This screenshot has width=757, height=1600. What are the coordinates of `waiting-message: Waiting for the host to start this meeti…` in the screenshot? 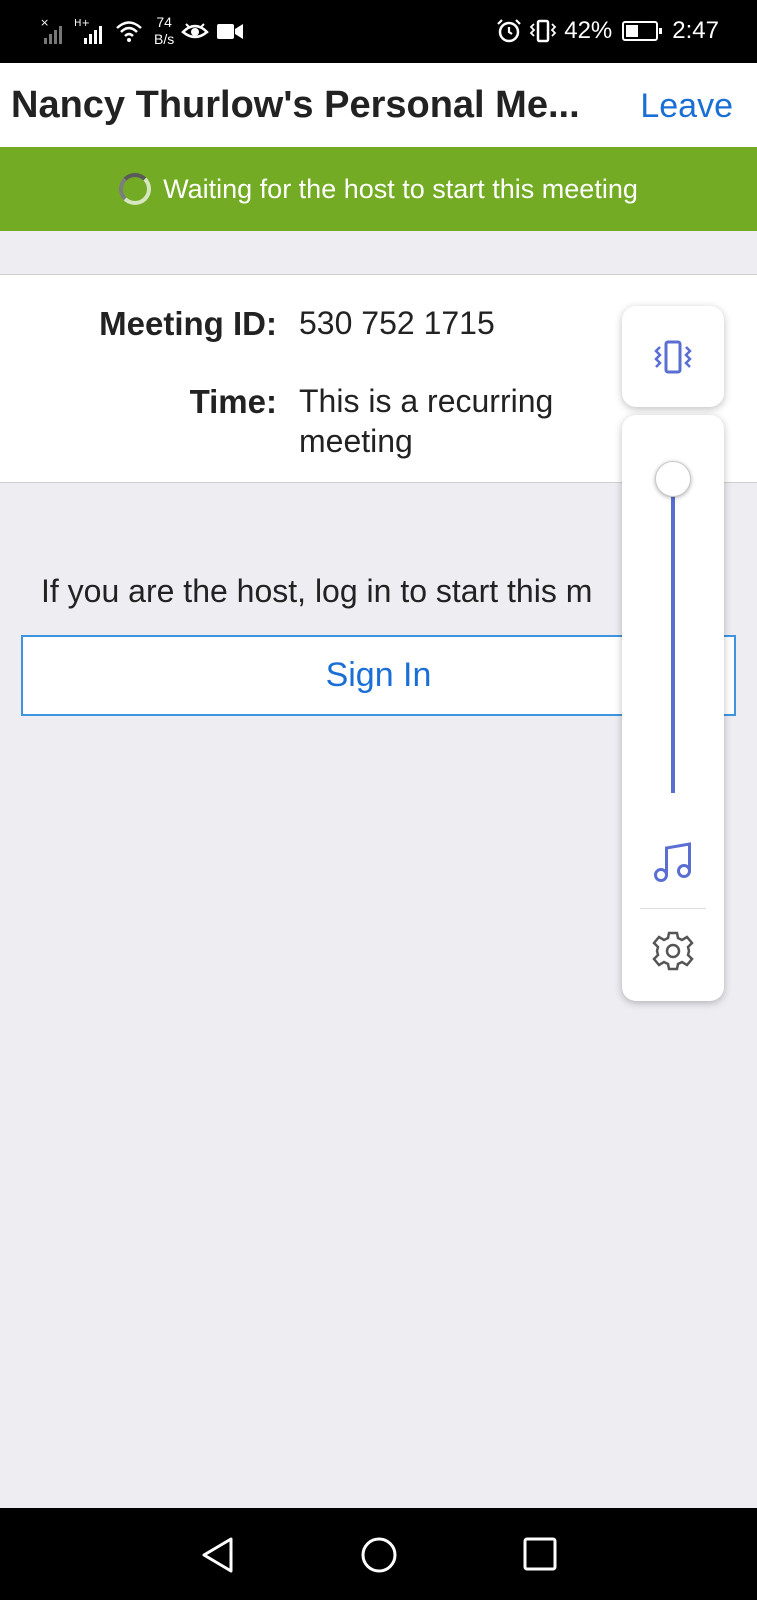 It's located at (400, 188).